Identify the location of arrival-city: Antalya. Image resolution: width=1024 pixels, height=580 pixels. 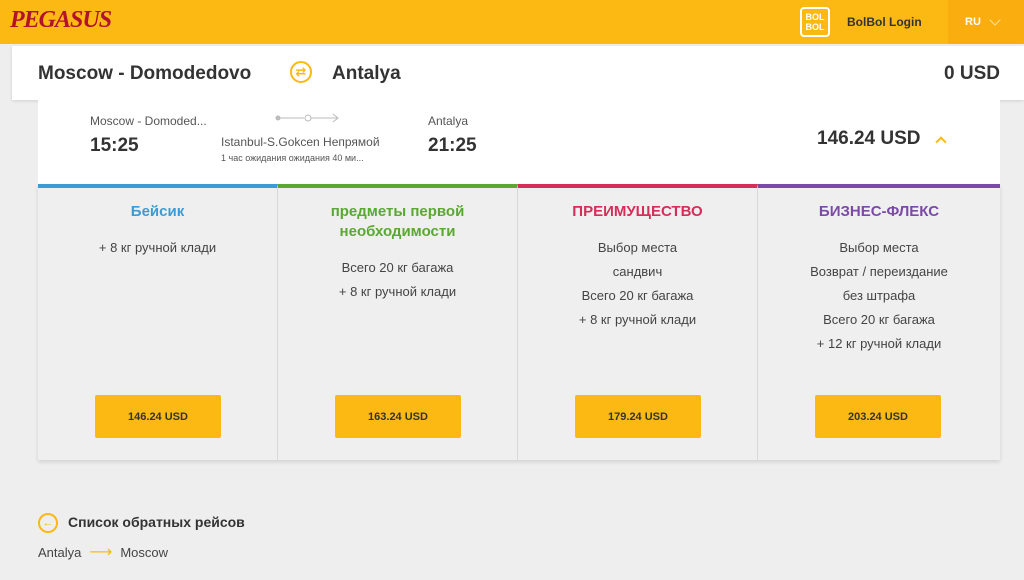
(448, 121).